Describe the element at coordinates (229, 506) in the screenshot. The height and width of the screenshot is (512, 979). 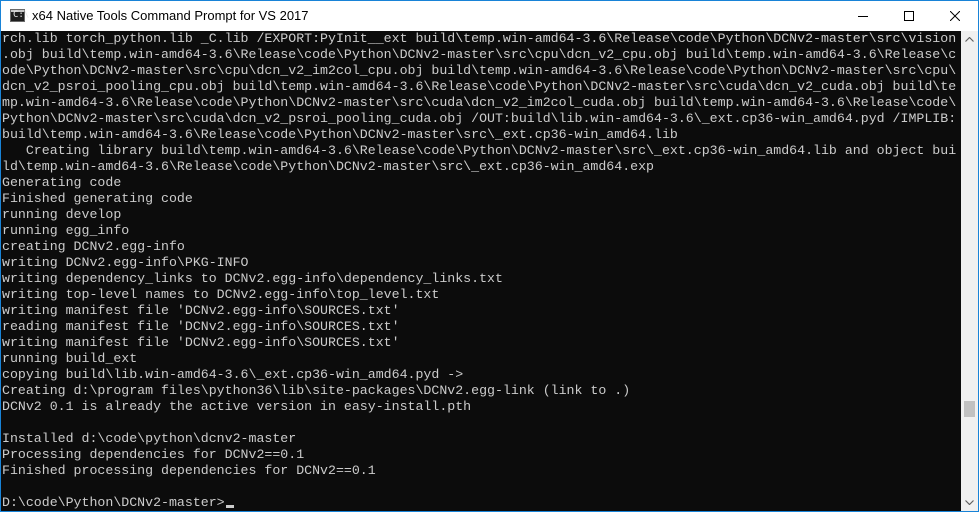
I see `text-cursor` at that location.